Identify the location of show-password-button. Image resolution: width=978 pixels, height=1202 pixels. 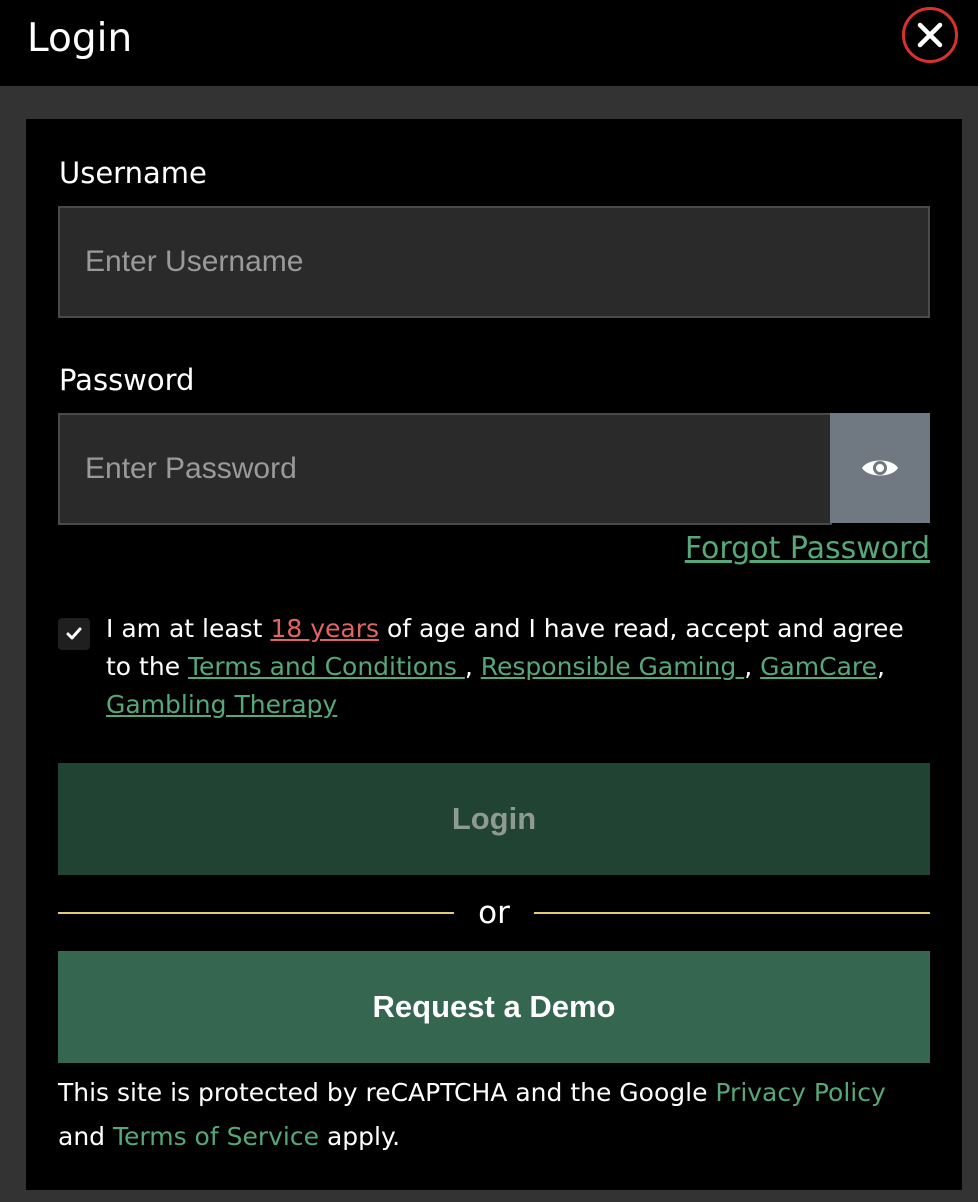
(880, 468).